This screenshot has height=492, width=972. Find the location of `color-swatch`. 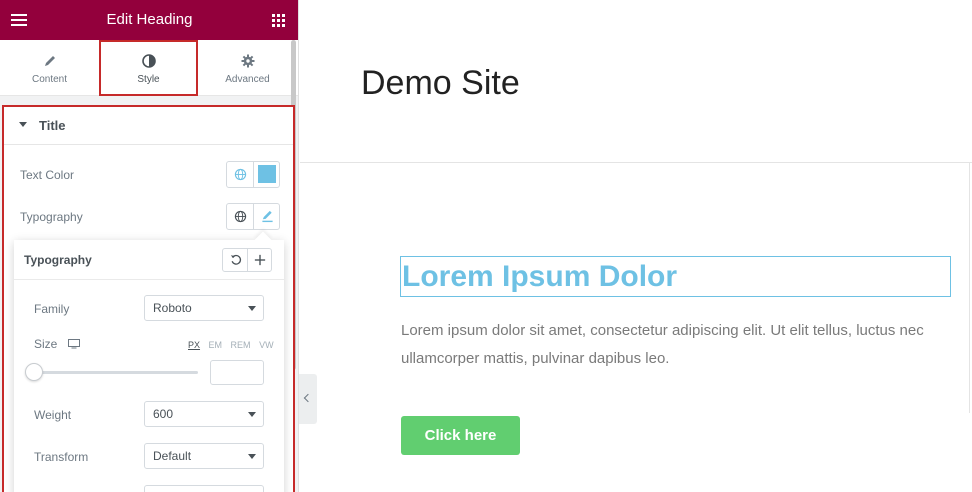

color-swatch is located at coordinates (267, 174).